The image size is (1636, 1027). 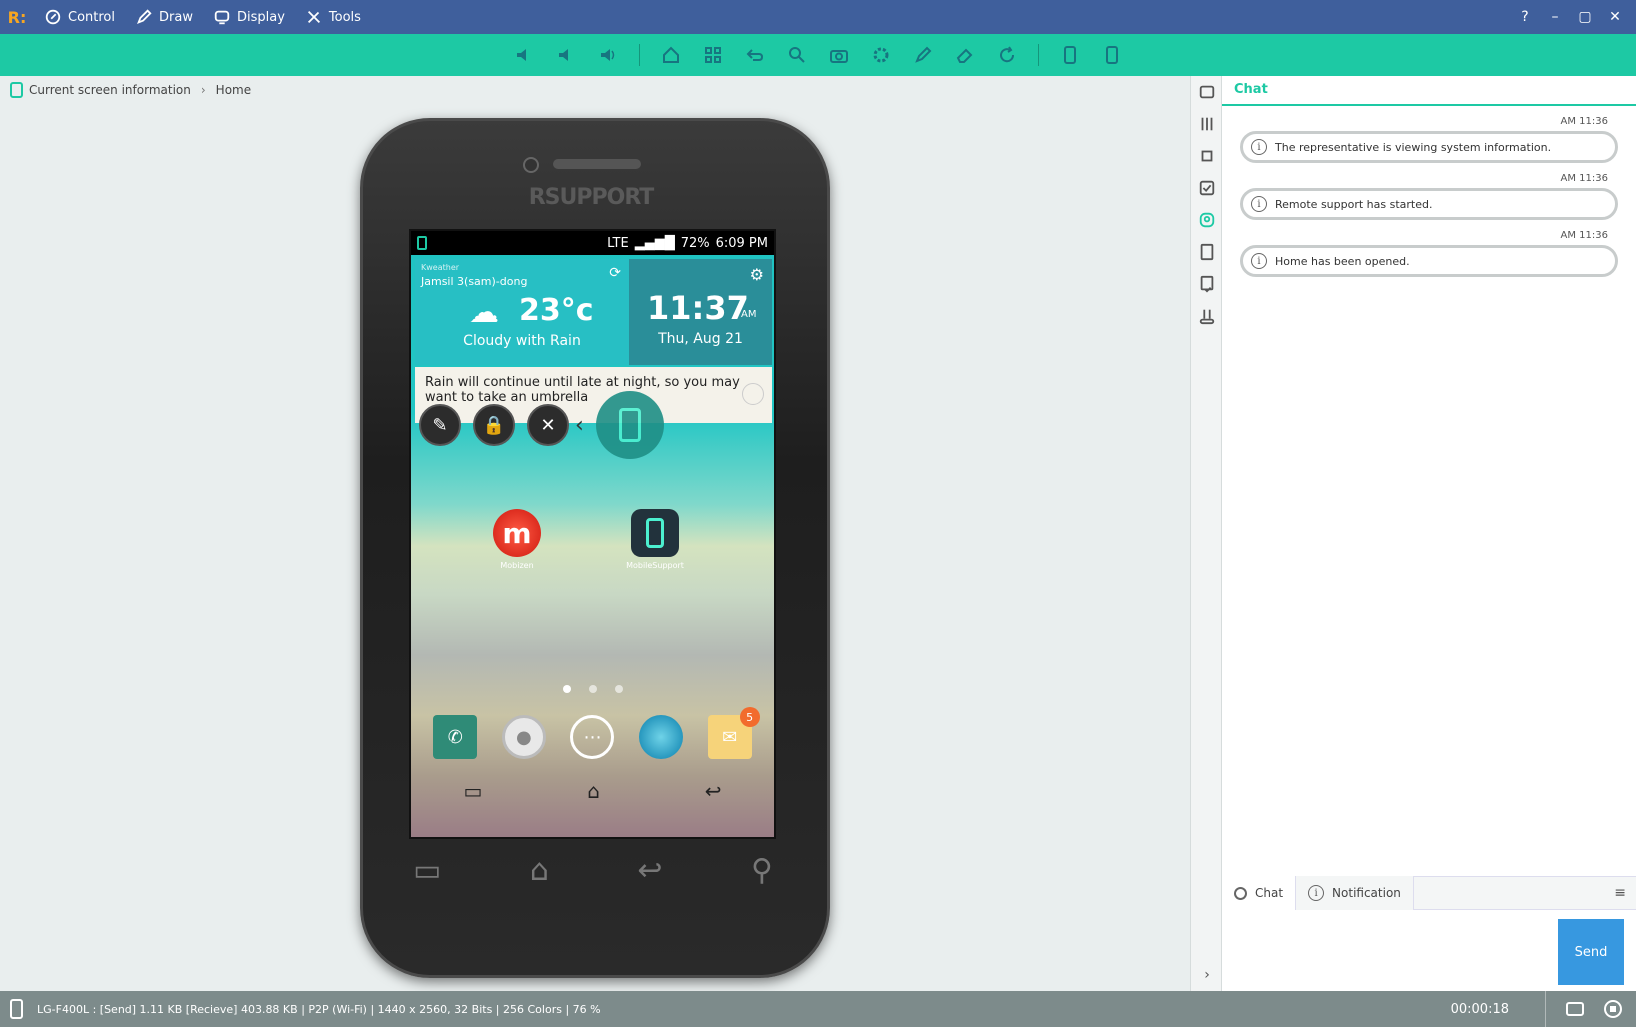 I want to click on home-icon: ⌂, so click(x=593, y=791).